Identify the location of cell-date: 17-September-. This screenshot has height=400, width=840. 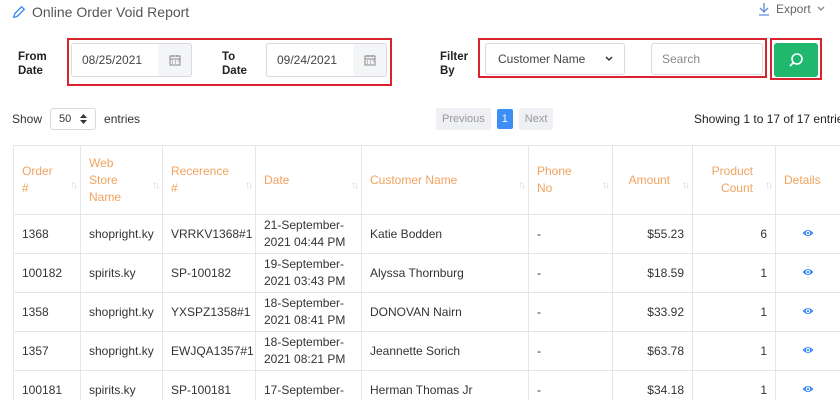
(308, 385).